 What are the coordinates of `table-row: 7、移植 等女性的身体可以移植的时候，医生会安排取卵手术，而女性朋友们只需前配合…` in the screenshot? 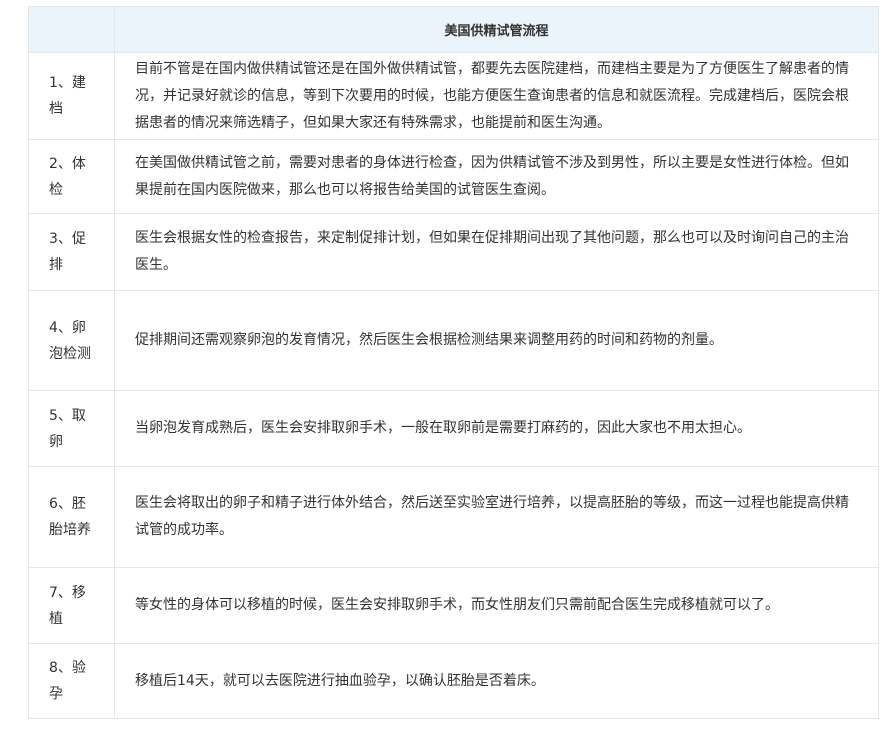 It's located at (453, 605).